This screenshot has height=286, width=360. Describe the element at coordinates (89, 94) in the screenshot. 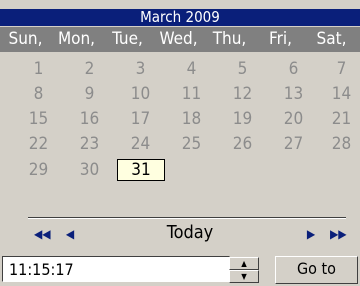

I see `day-cell: 9` at that location.